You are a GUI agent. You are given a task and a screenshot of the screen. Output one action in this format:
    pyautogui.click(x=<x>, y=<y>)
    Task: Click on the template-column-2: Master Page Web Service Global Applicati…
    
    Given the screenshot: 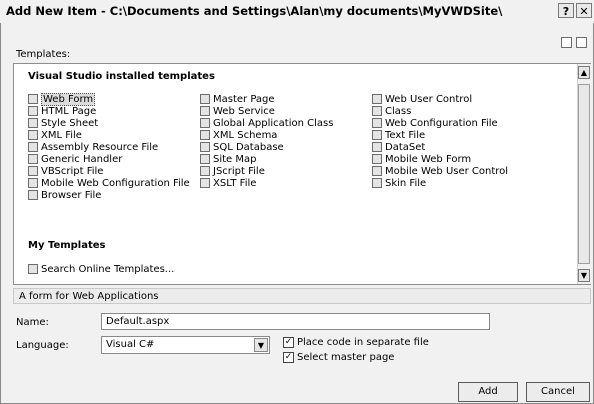 What is the action you would take?
    pyautogui.click(x=266, y=142)
    